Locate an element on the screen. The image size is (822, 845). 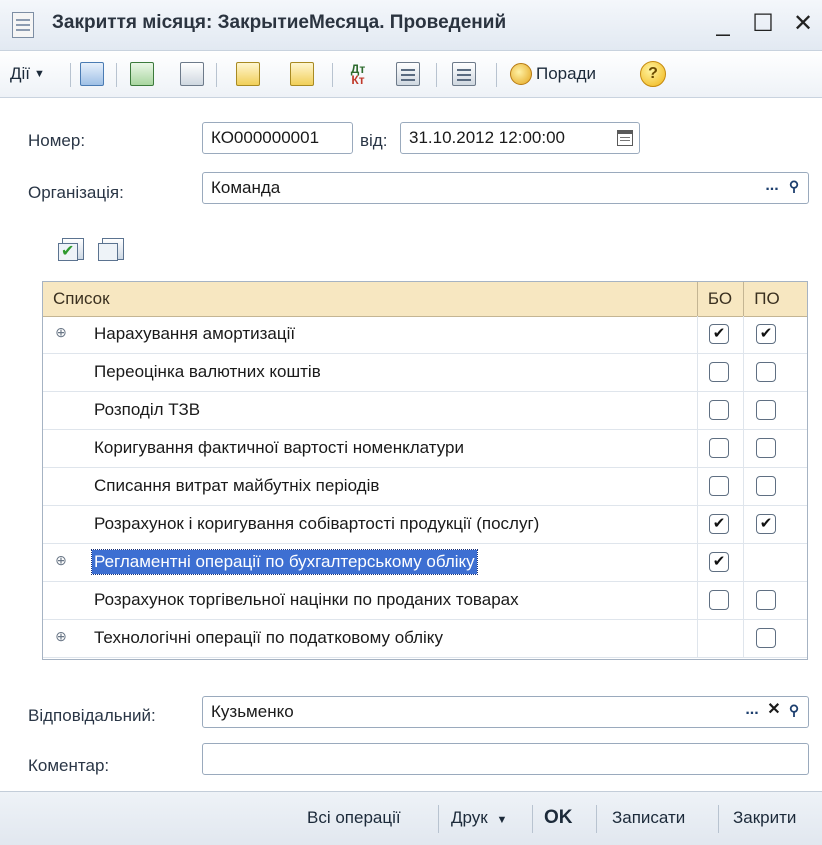
help-button: ? is located at coordinates (653, 74).